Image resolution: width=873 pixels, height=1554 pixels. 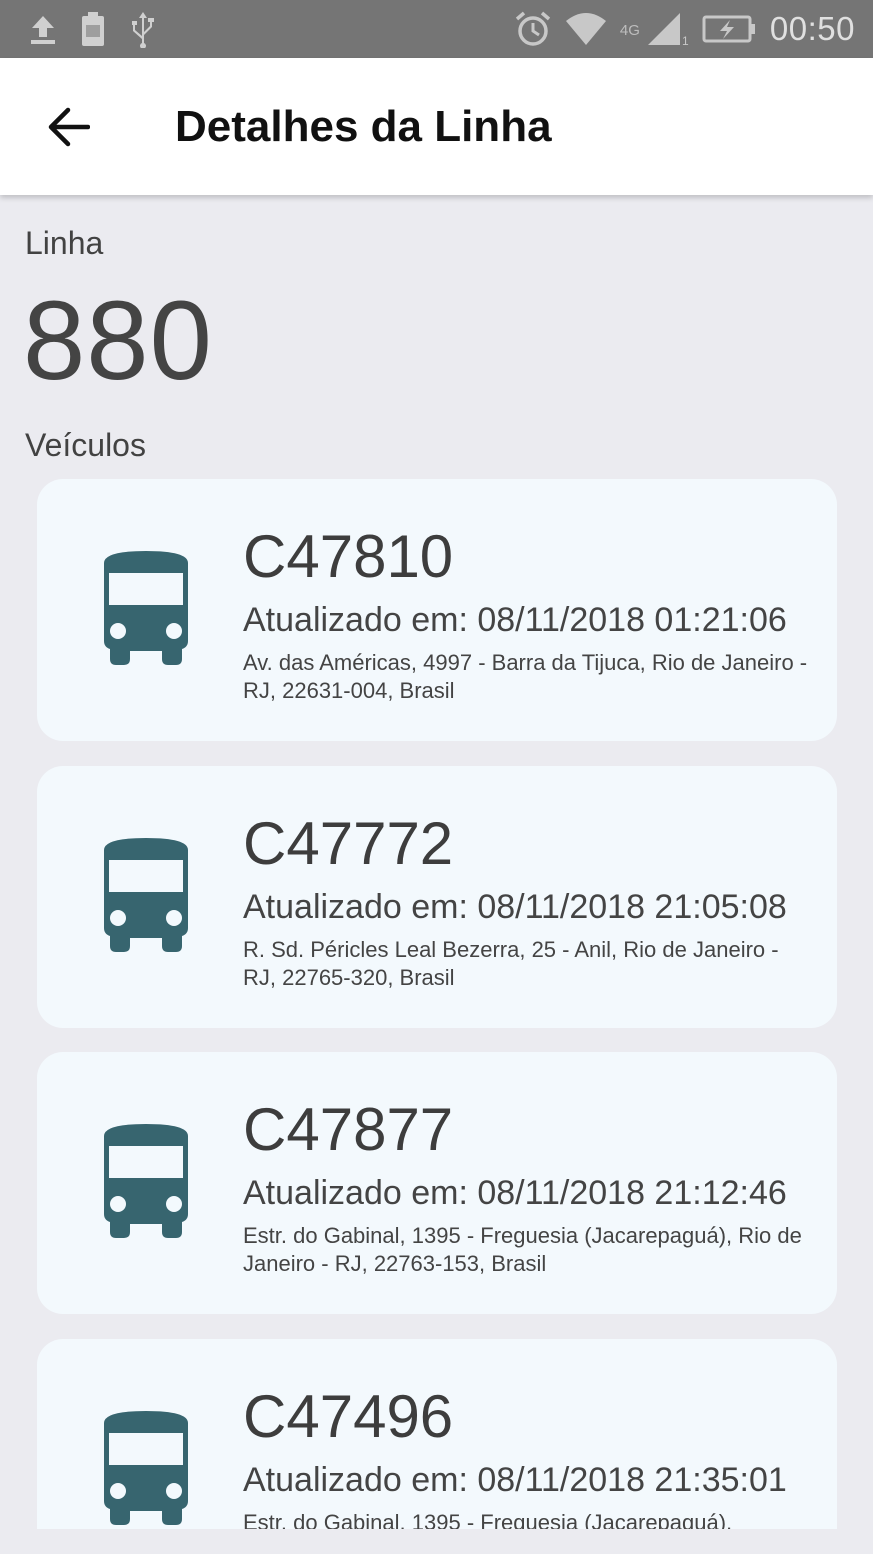 I want to click on upload-icon, so click(x=43, y=29).